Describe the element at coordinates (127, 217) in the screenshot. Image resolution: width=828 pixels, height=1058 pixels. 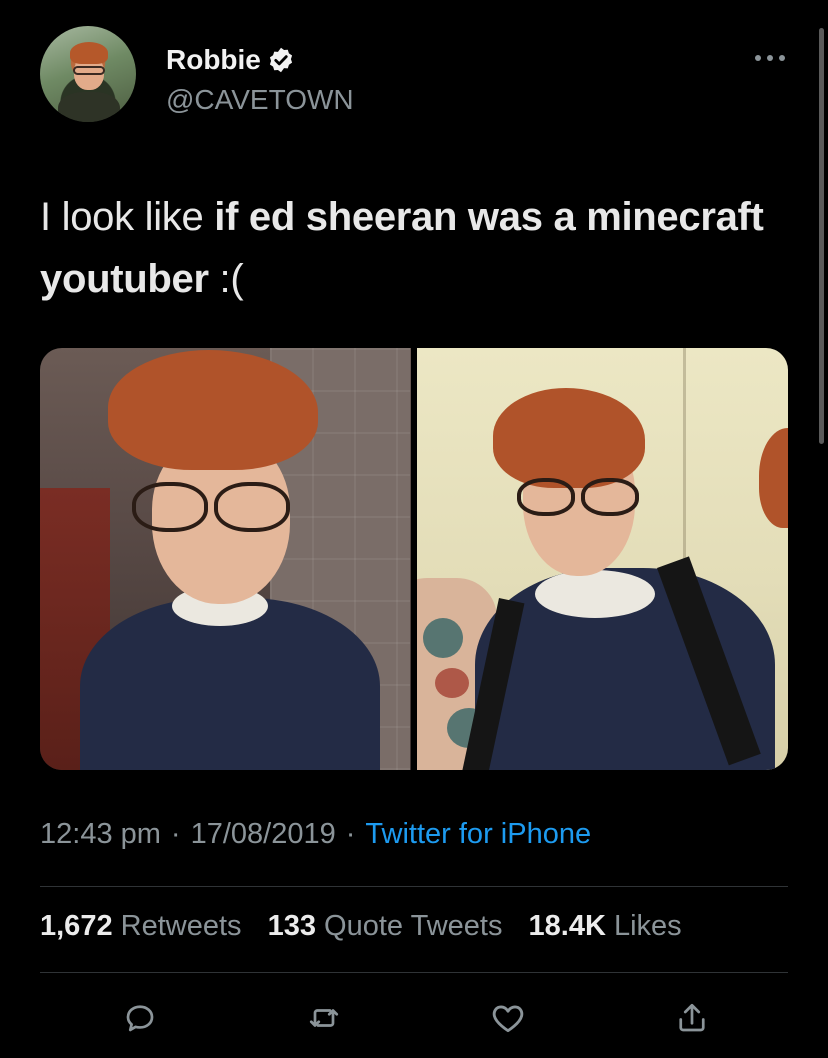
I see `tweet-text-plain: I look like` at that location.